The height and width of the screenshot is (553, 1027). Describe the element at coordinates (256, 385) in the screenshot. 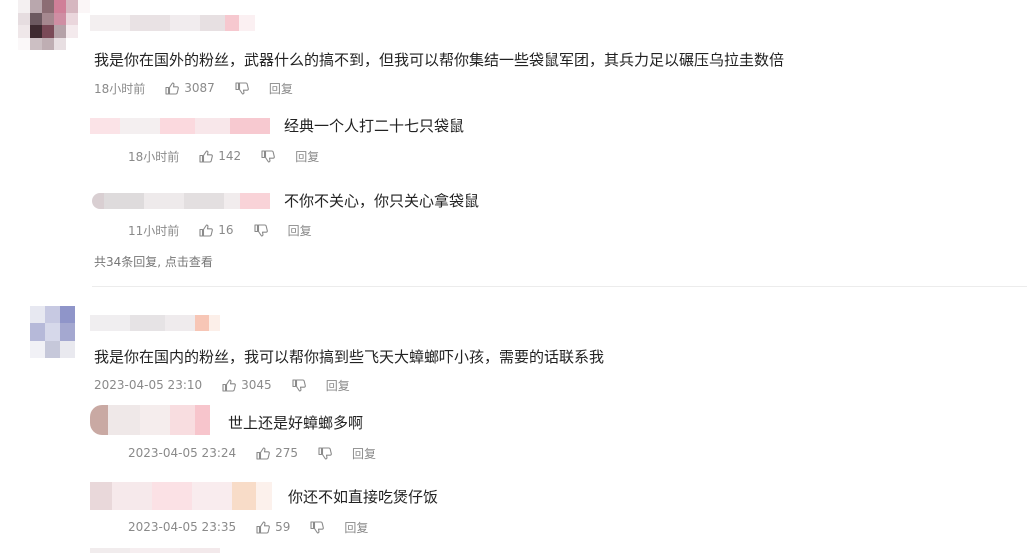

I see `like-count: 3045` at that location.